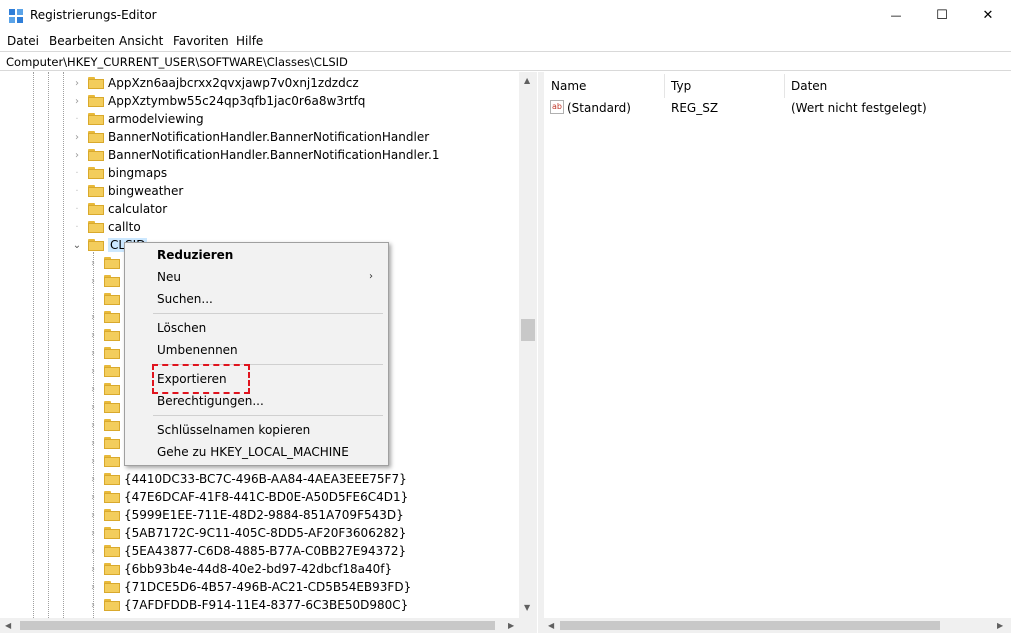  I want to click on tree-item: › AppXzn6aajbcrxx2qvxjawp7v0xnj1zdzdcz, so click(214, 83).